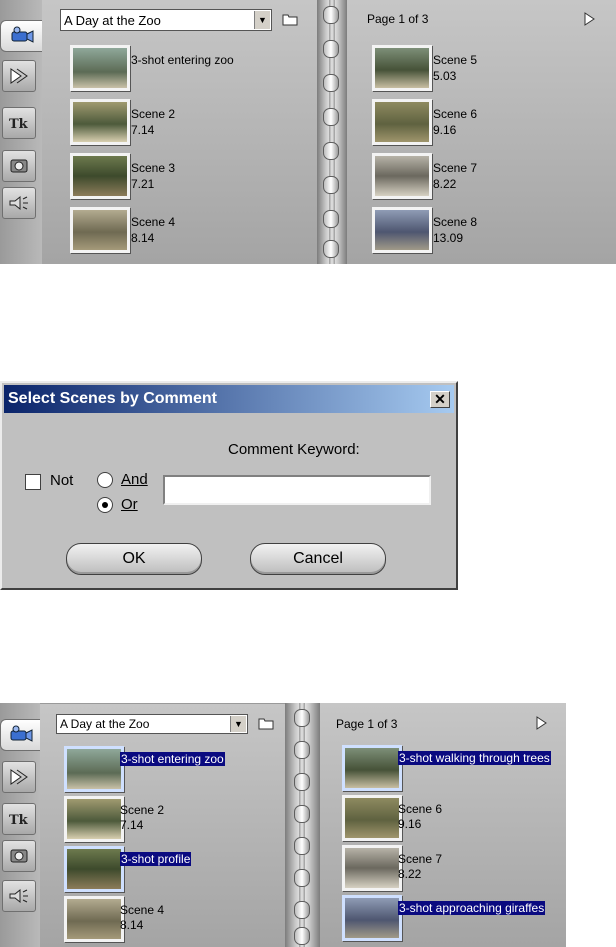 This screenshot has width=616, height=947. I want to click on scene-name: 3-shot walking through trees, so click(474, 758).